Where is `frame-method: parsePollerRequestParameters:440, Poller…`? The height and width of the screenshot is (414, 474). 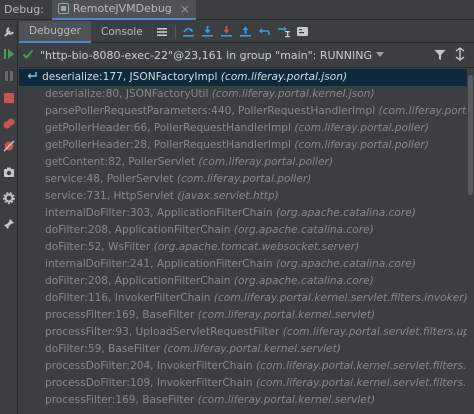
frame-method: parsePollerRequestParameters:440, Poller… is located at coordinates (210, 111).